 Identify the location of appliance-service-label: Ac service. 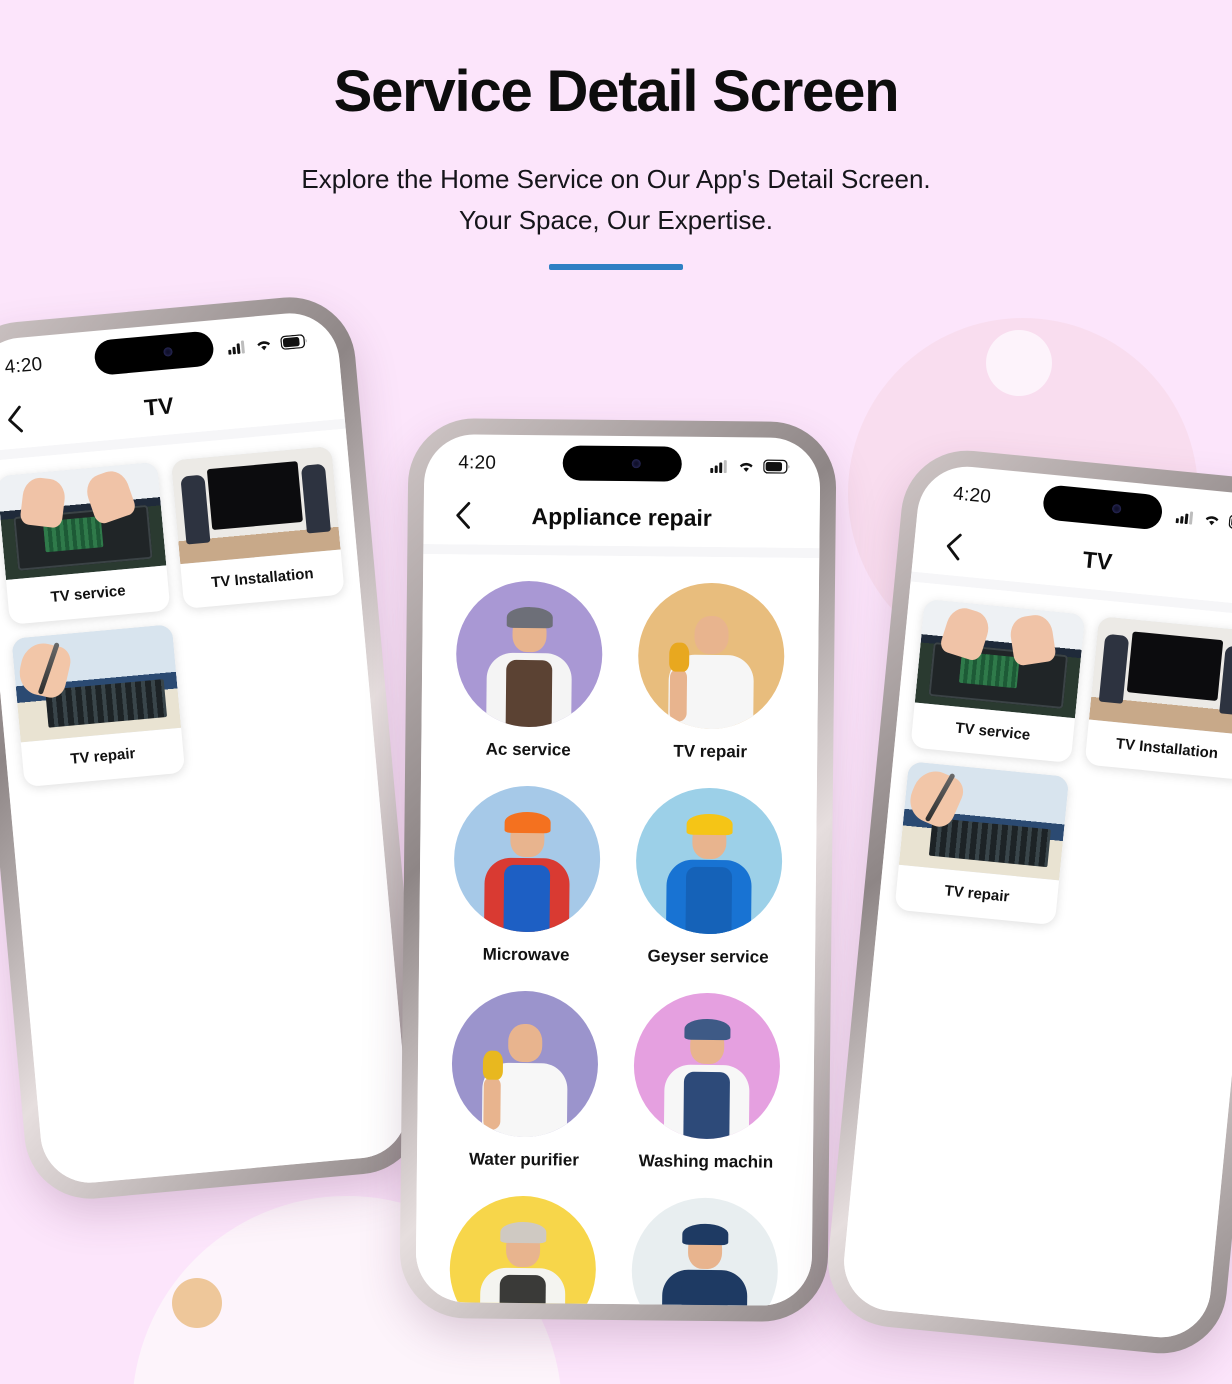
(528, 749).